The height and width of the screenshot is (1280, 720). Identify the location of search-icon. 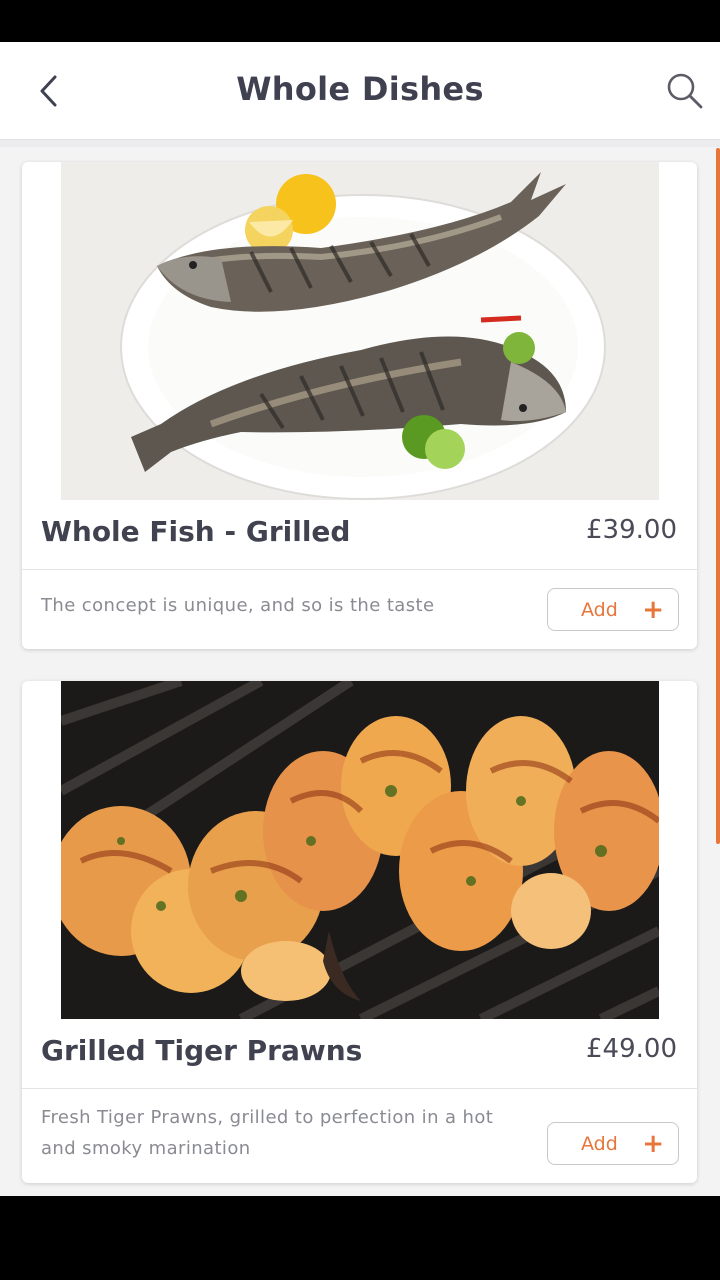
(685, 91).